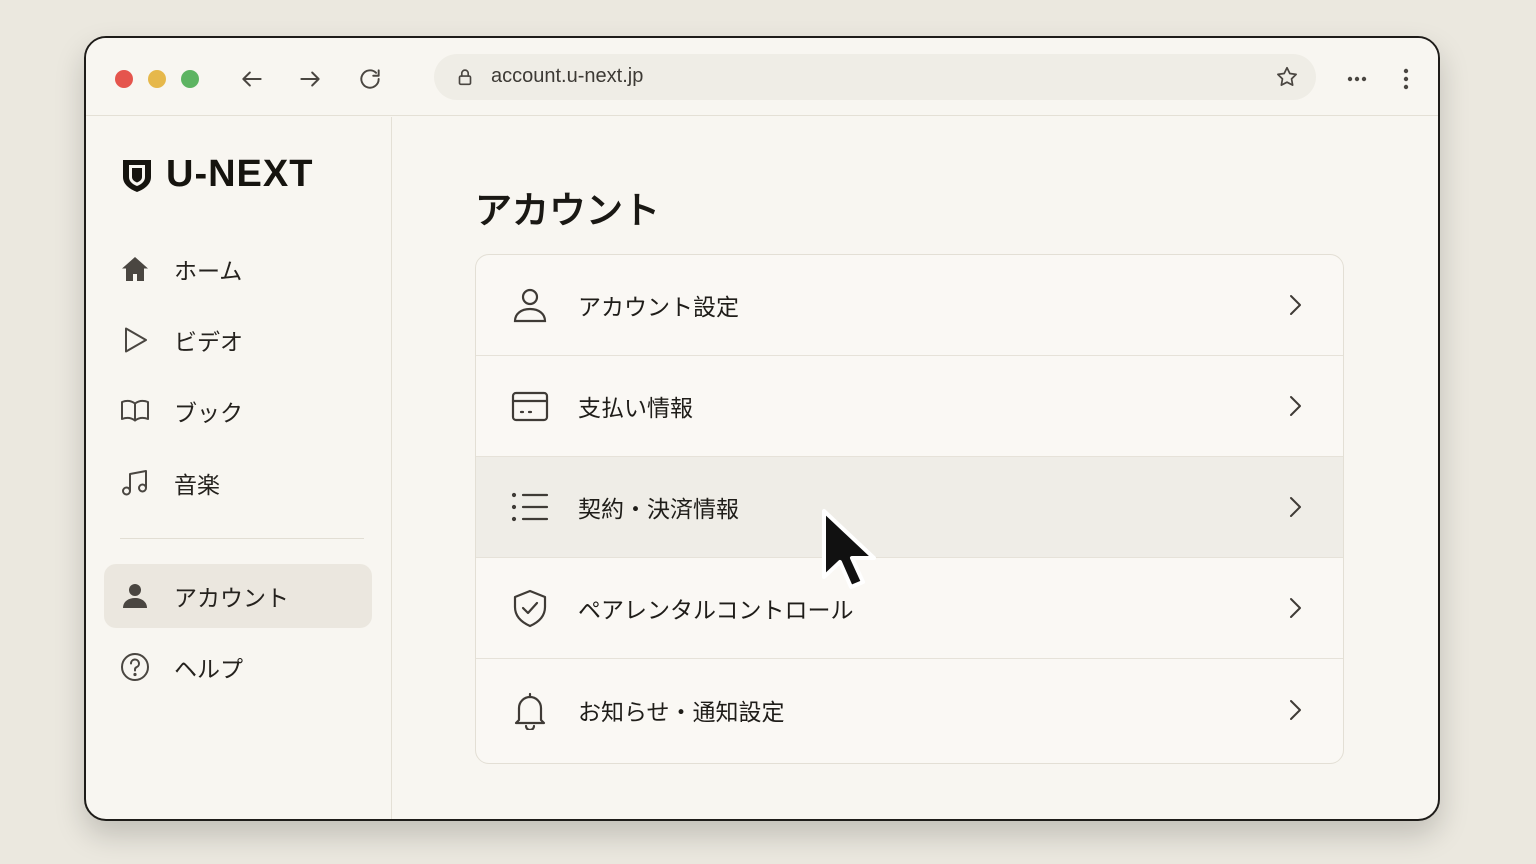 Image resolution: width=1536 pixels, height=864 pixels. I want to click on sidebar-item-label: ビデオ, so click(208, 343).